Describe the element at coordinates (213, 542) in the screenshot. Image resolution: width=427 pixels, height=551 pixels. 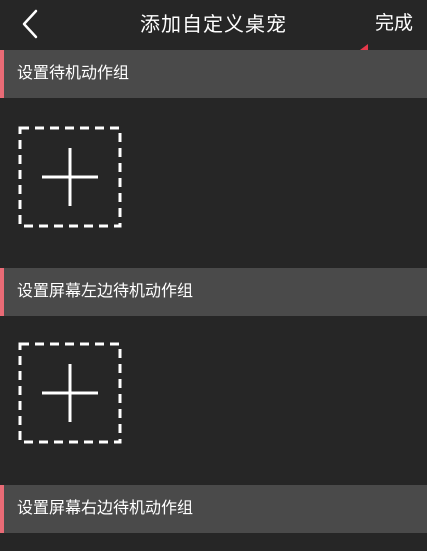
I see `section-body-right` at that location.